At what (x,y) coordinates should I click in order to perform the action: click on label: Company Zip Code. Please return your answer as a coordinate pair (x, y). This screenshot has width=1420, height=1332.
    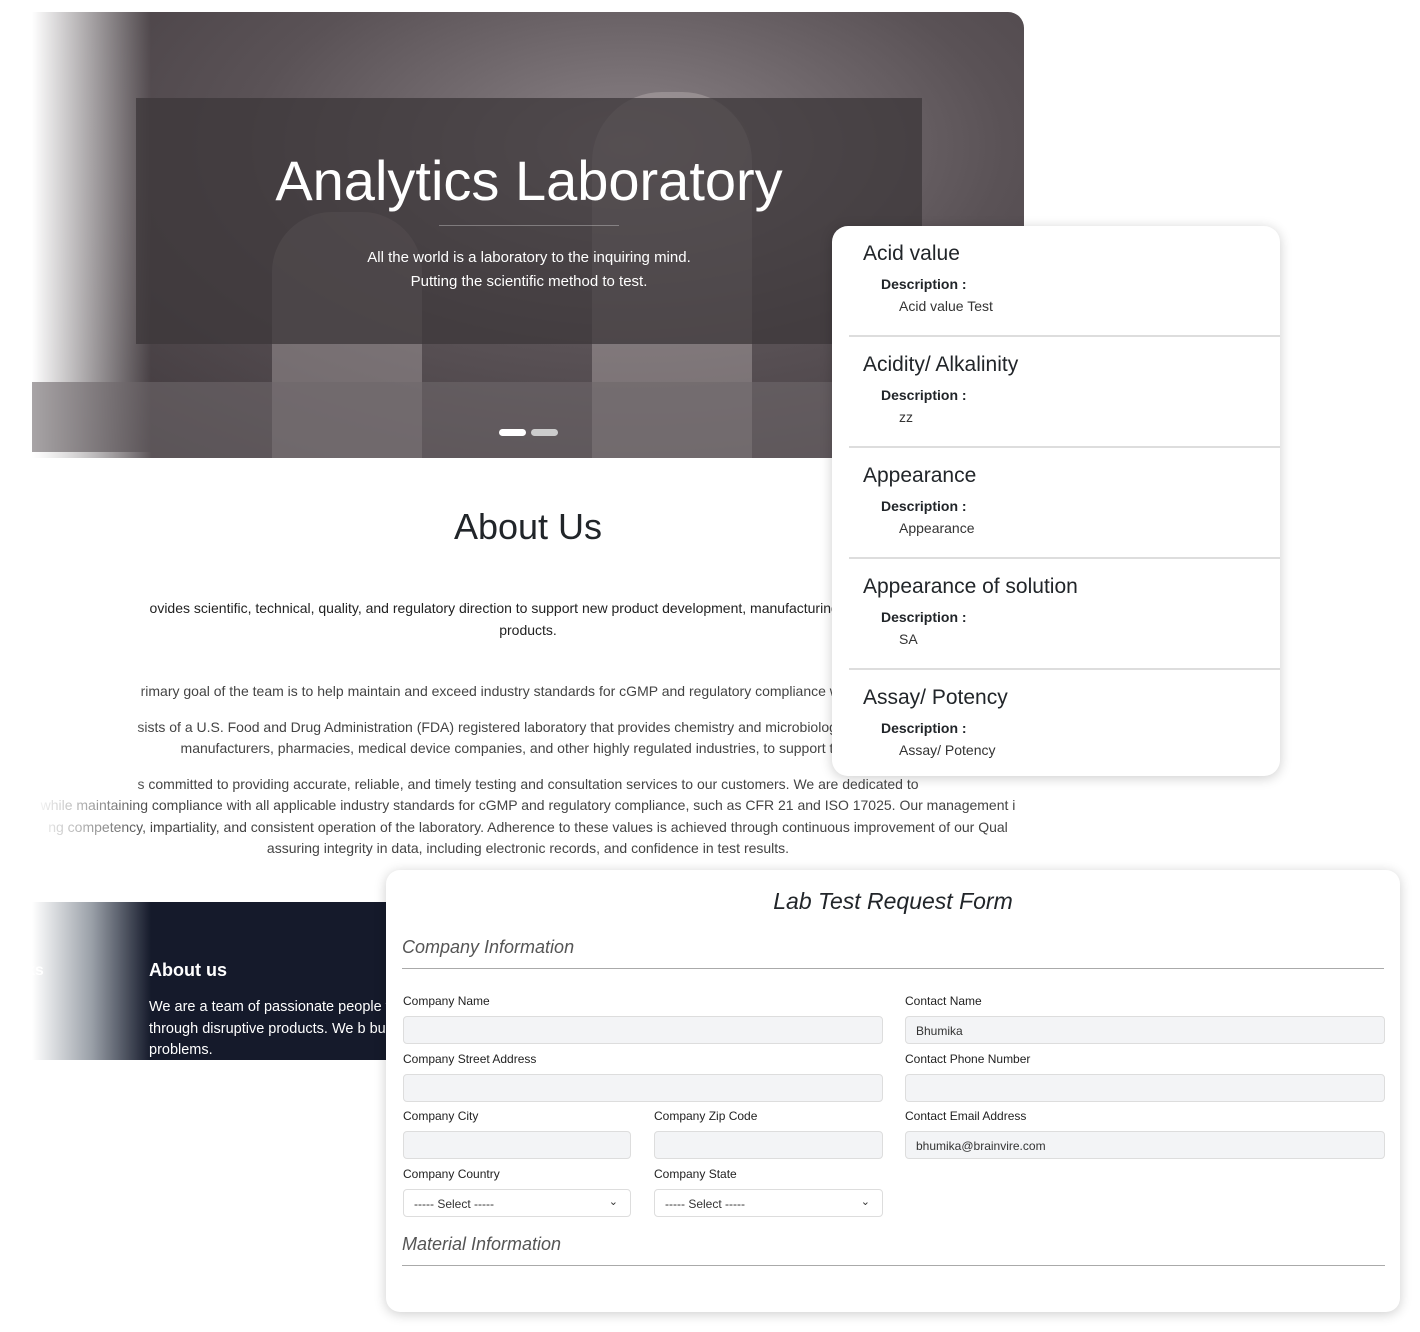
    Looking at the image, I should click on (706, 1116).